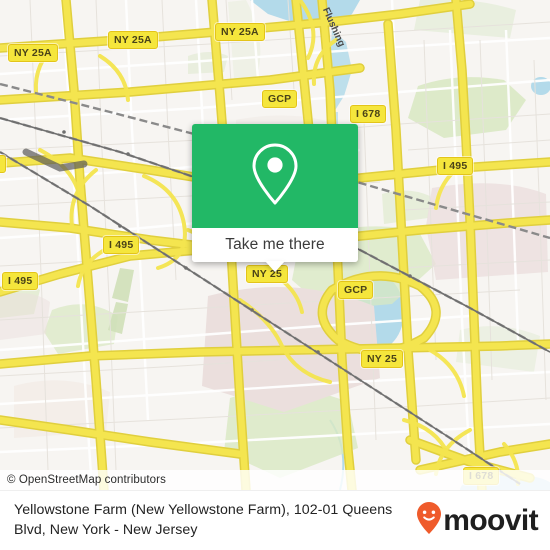 Image resolution: width=550 pixels, height=550 pixels. I want to click on shield-ny-25a-center: NY 25A, so click(133, 40).